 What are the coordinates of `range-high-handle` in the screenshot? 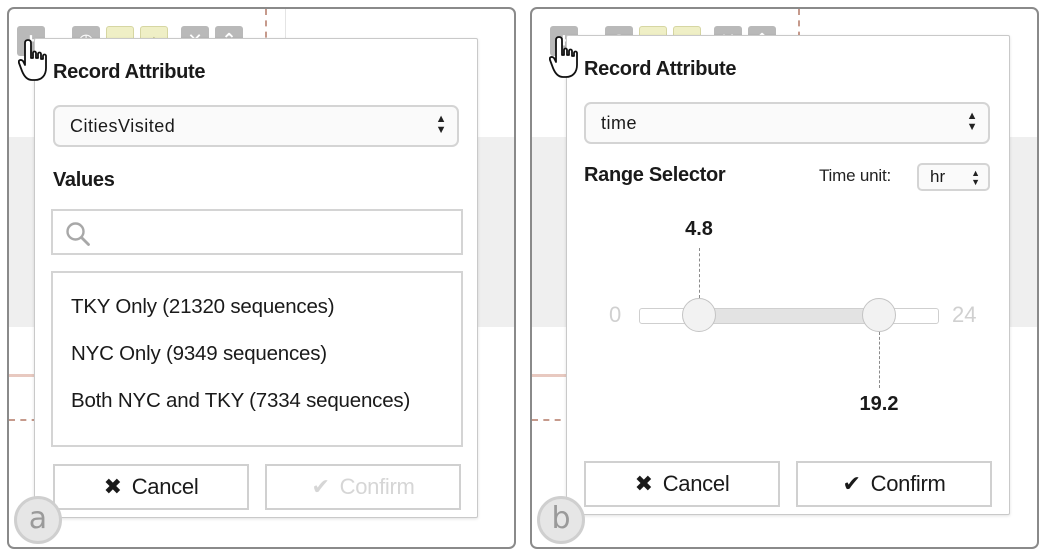 It's located at (879, 315).